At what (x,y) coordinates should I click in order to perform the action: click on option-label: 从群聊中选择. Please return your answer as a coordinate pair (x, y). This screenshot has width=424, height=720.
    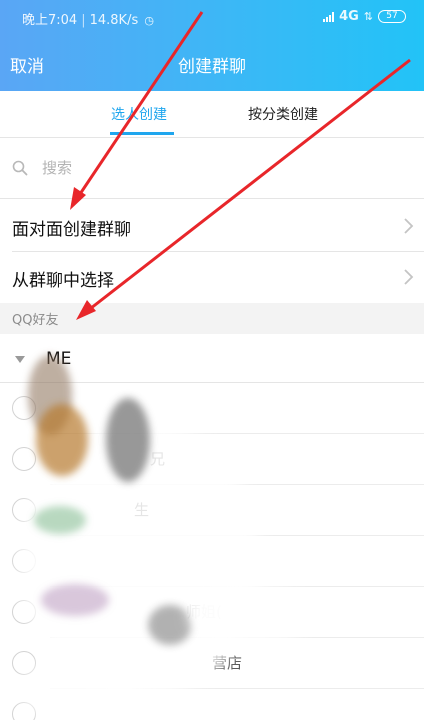
    Looking at the image, I should click on (63, 281).